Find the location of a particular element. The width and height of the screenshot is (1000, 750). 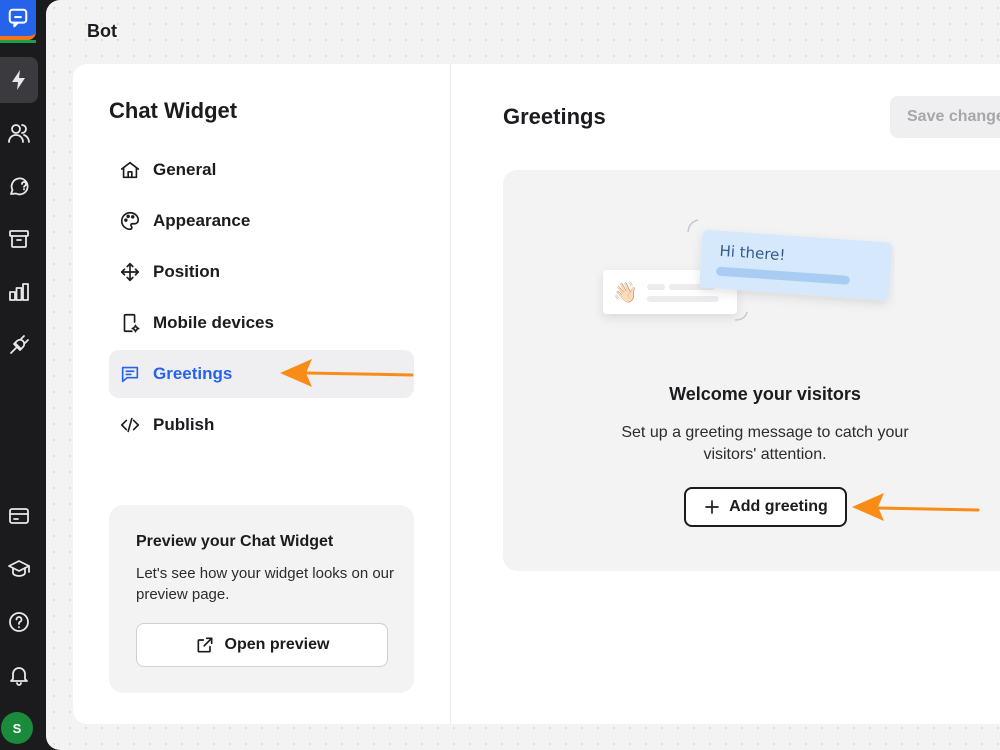

rail-item-archives is located at coordinates (19, 239).